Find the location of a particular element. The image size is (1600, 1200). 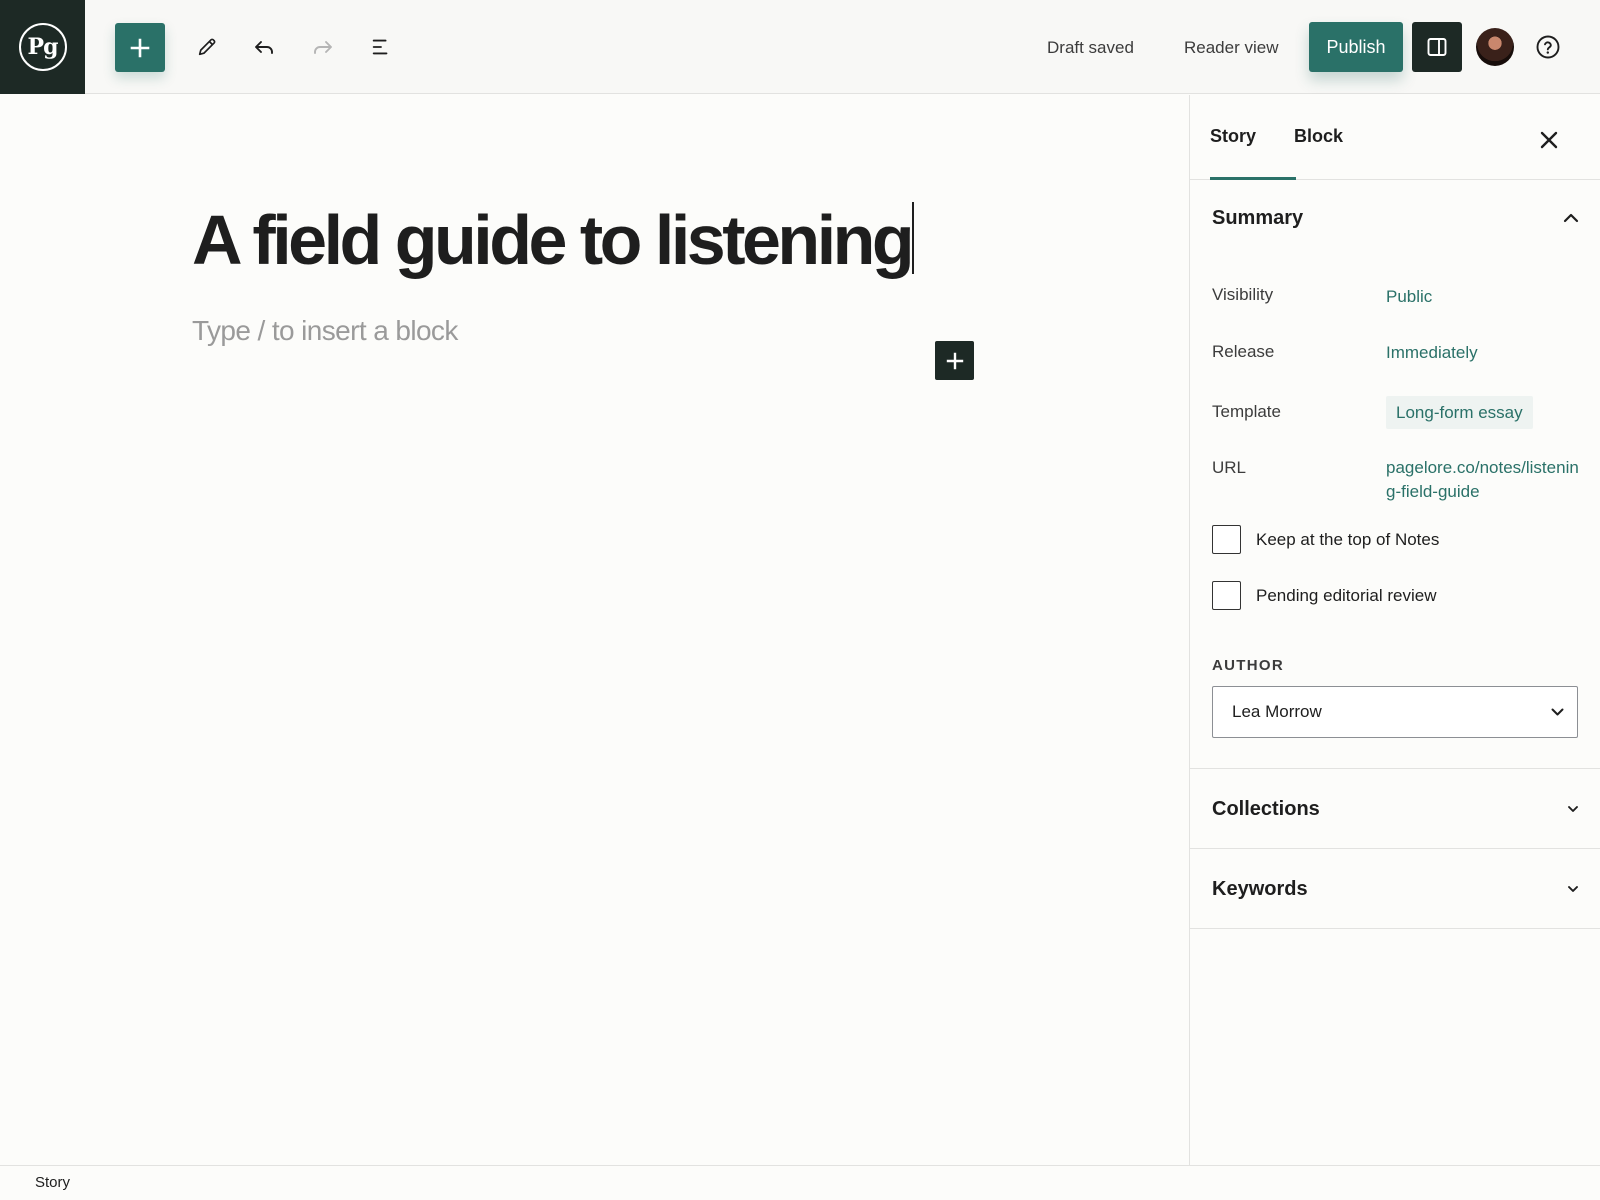

sticky-checkbox is located at coordinates (1226, 539).